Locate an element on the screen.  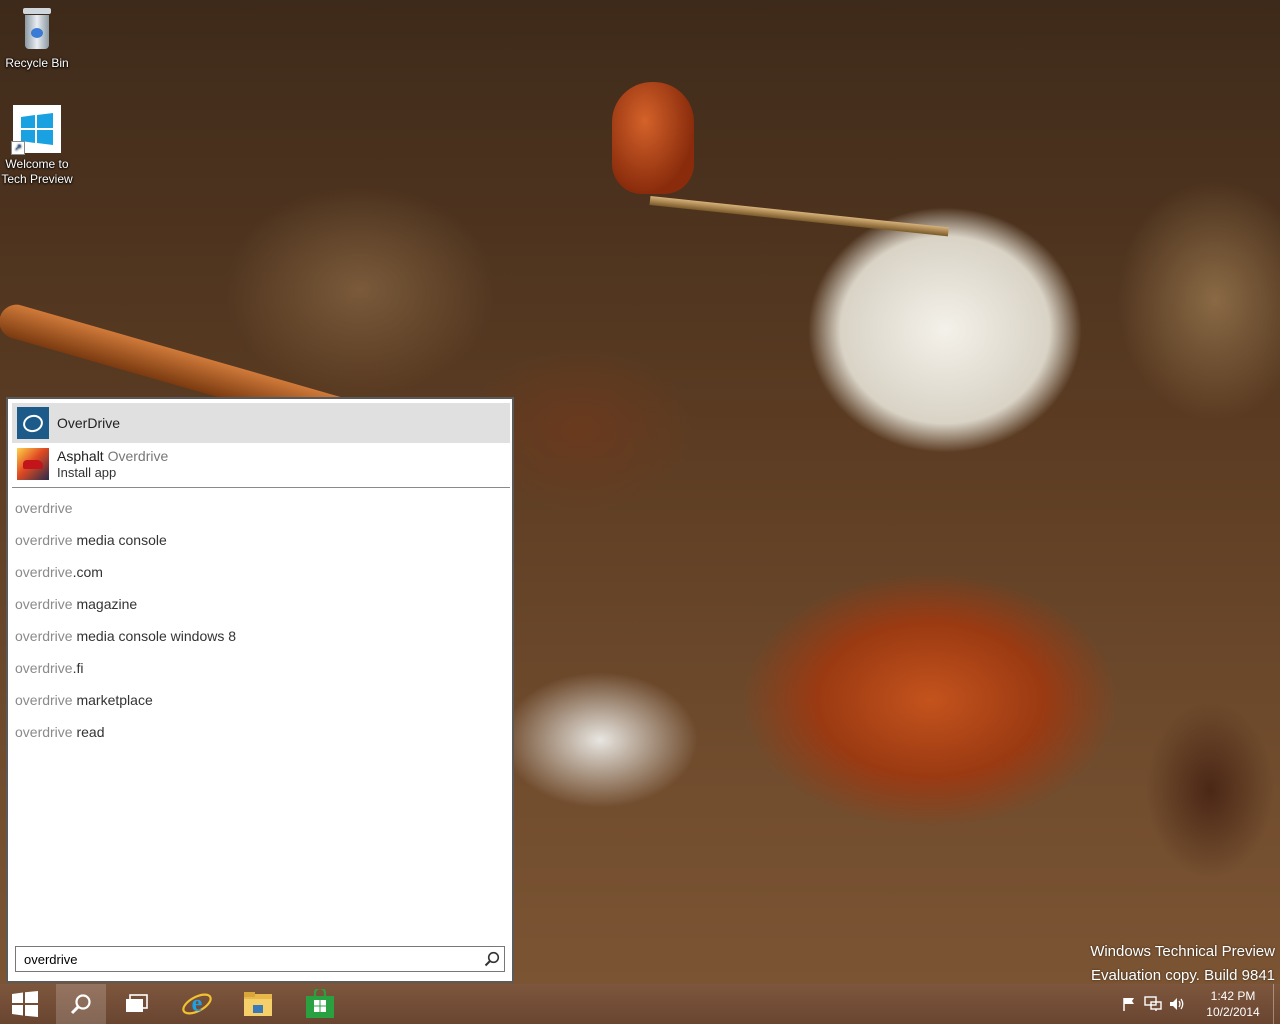
desktop-icon-welcome: ↗ Welcome to Tech Preview is located at coordinates (37, 146).